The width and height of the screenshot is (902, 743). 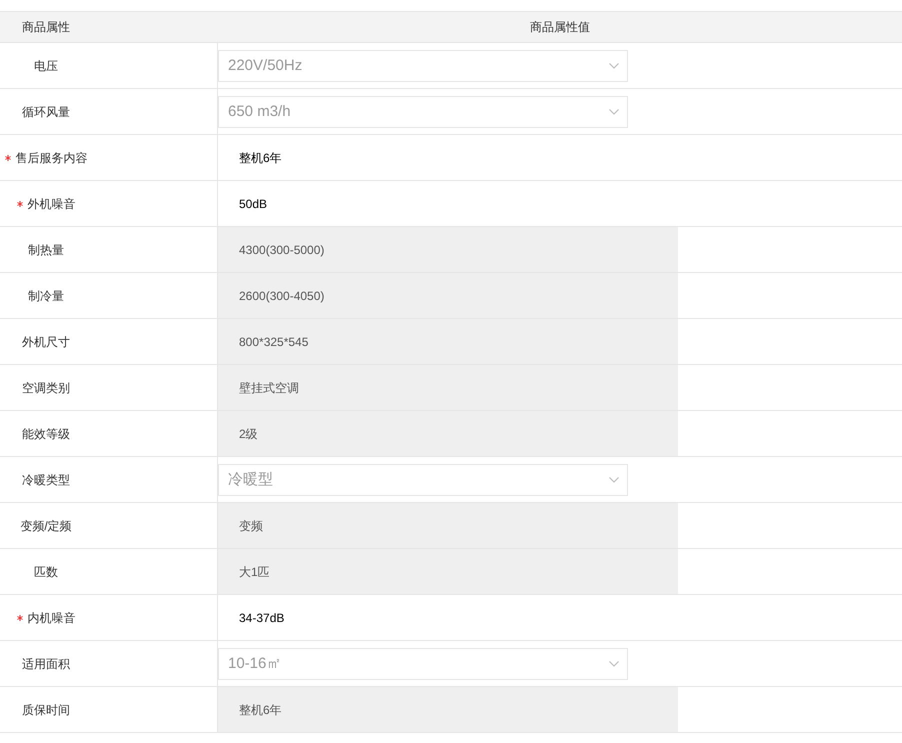 I want to click on attribute-label: 适用面积, so click(x=46, y=663).